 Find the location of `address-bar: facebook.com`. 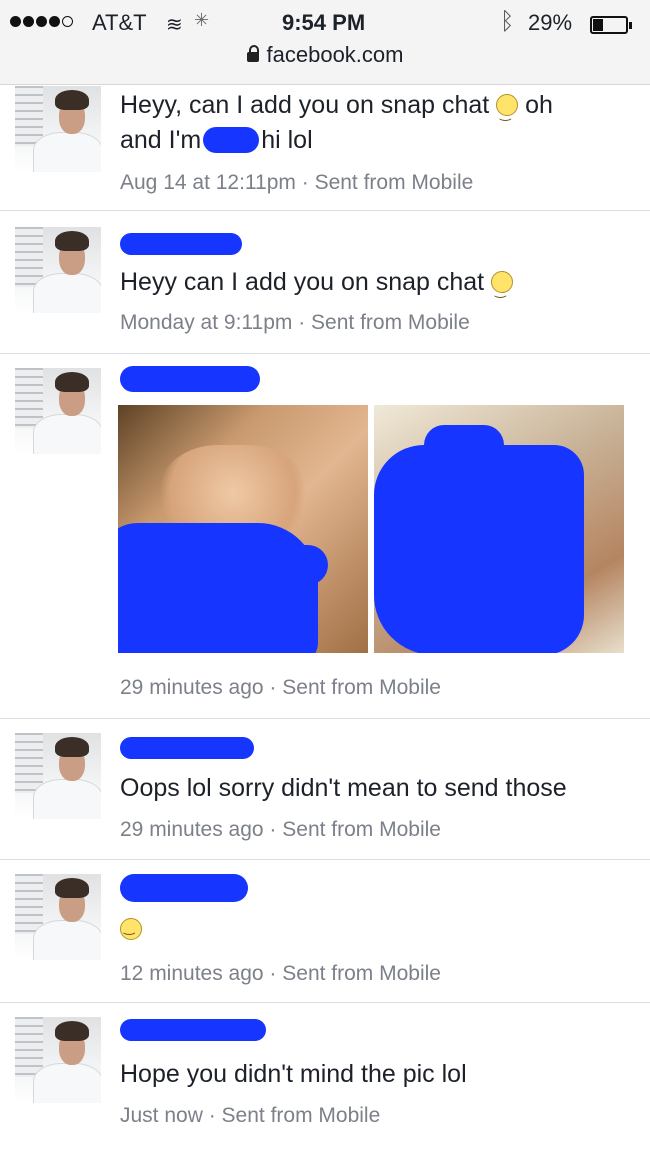

address-bar: facebook.com is located at coordinates (325, 55).